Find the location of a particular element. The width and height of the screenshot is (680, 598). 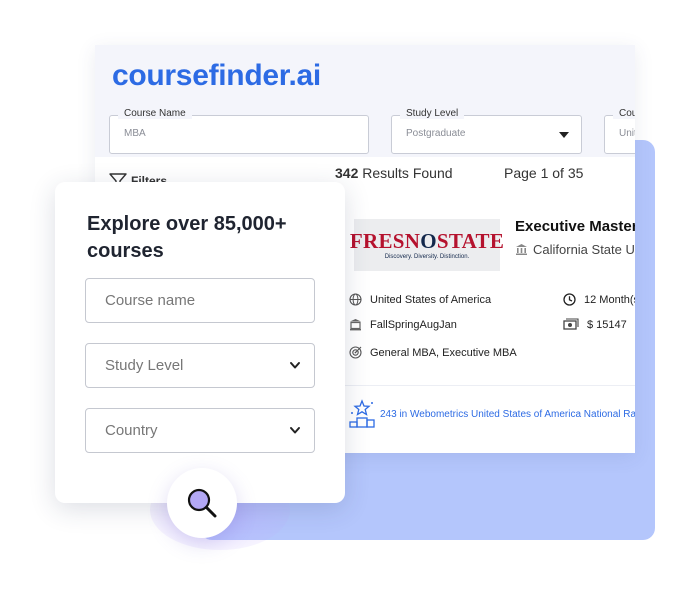

search-button is located at coordinates (202, 503).